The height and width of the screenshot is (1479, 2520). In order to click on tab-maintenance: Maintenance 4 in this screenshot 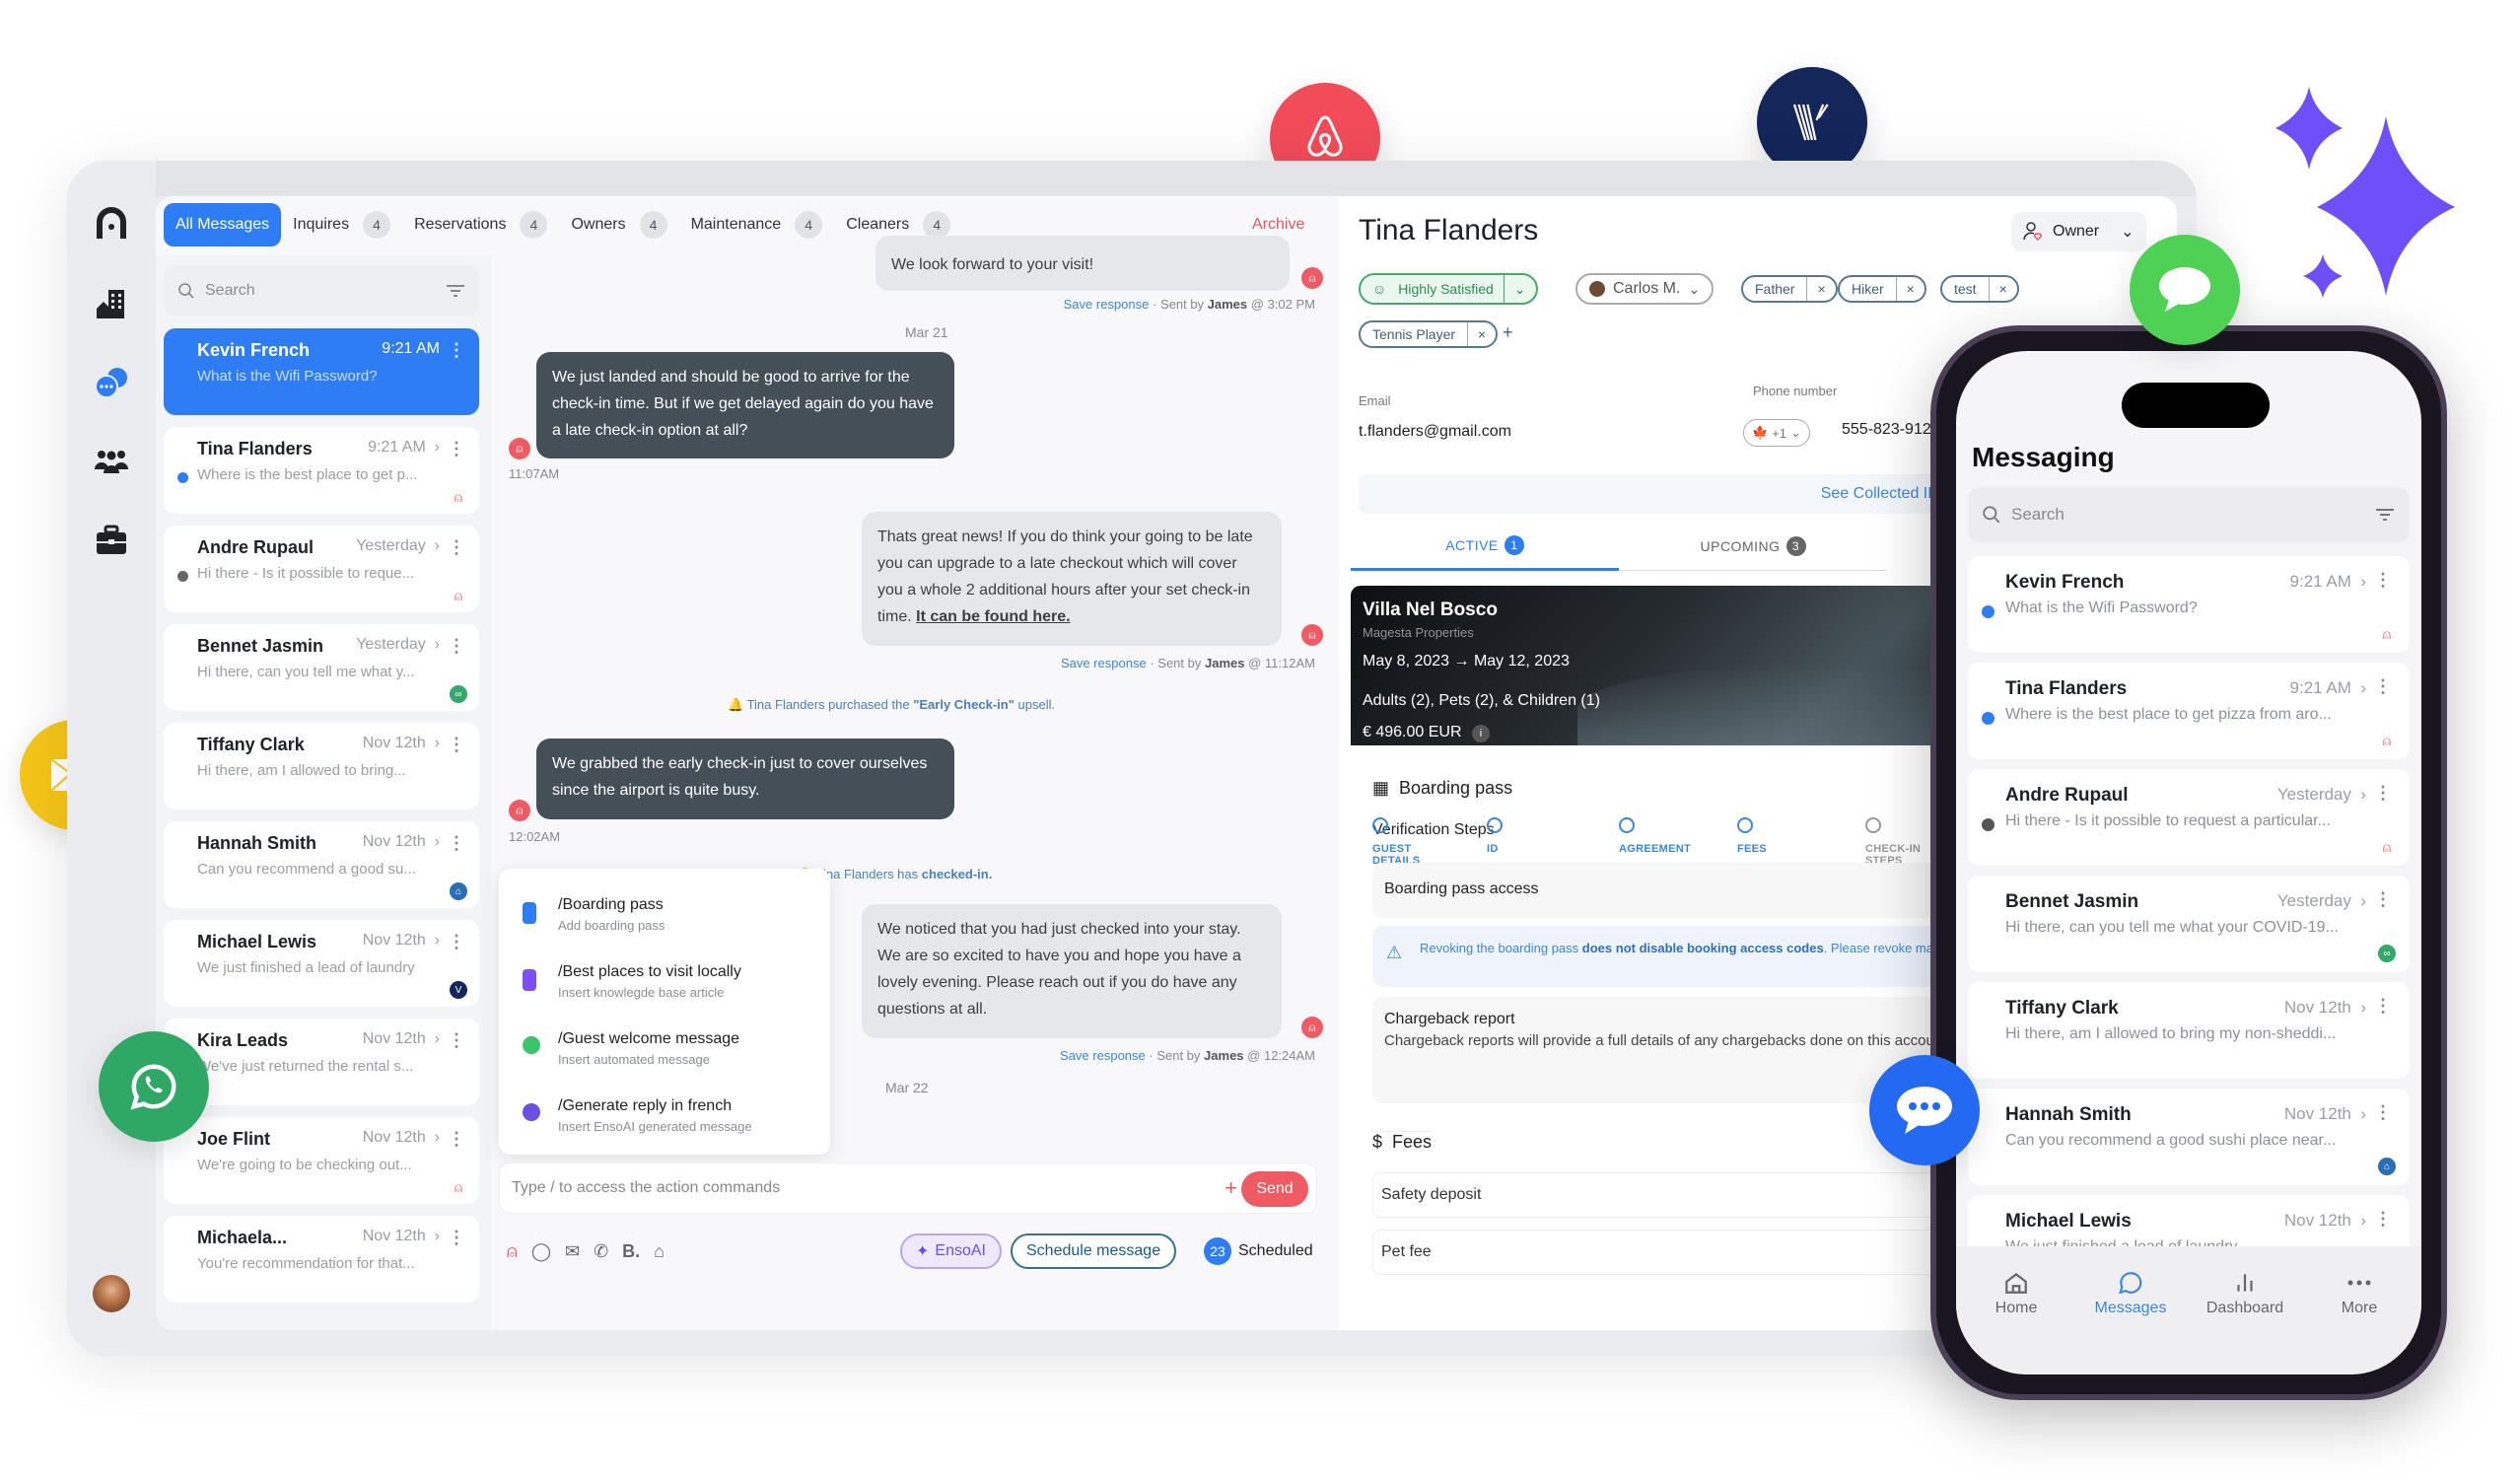, I will do `click(757, 224)`.